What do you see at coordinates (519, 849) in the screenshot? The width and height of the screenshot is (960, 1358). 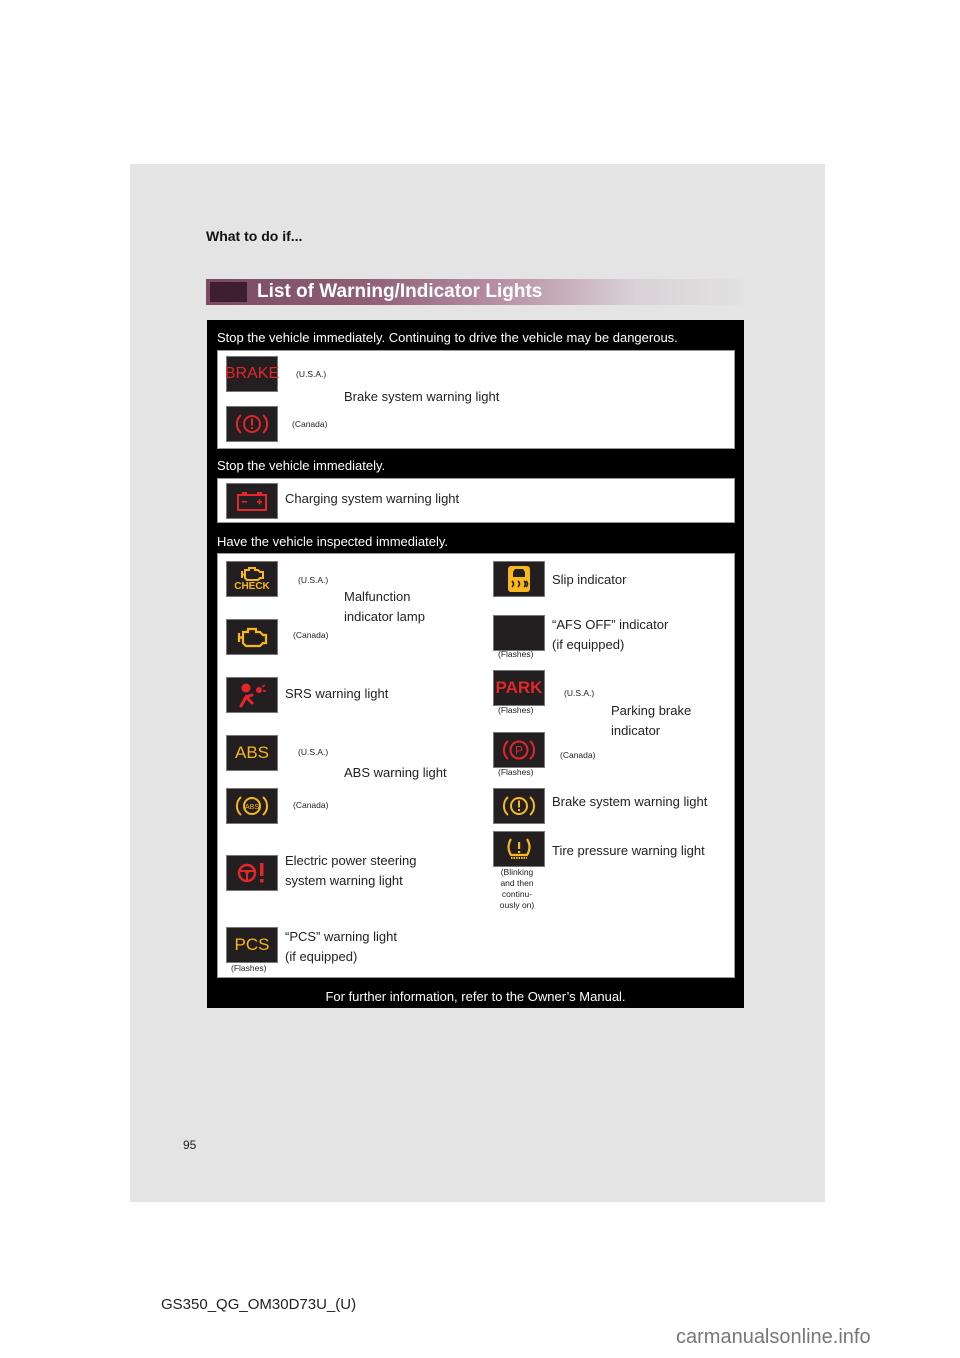 I see `tire-pressure-icon` at bounding box center [519, 849].